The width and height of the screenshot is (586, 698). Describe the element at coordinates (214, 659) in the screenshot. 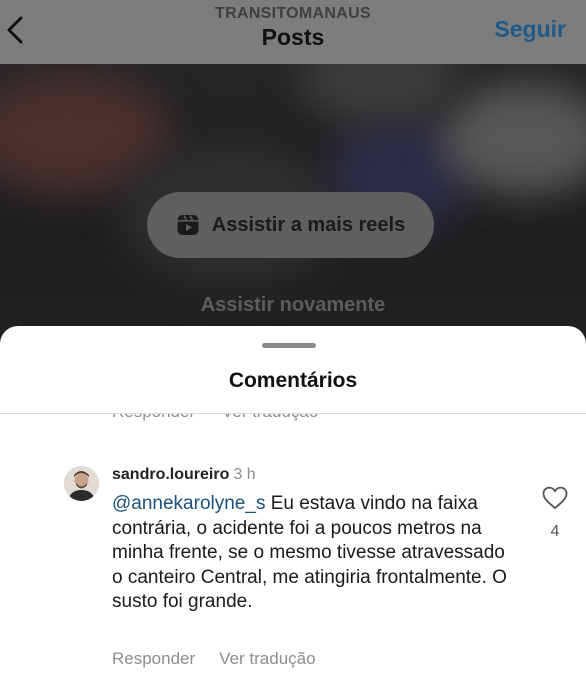

I see `comment-actions: Responder Ver tradução` at that location.